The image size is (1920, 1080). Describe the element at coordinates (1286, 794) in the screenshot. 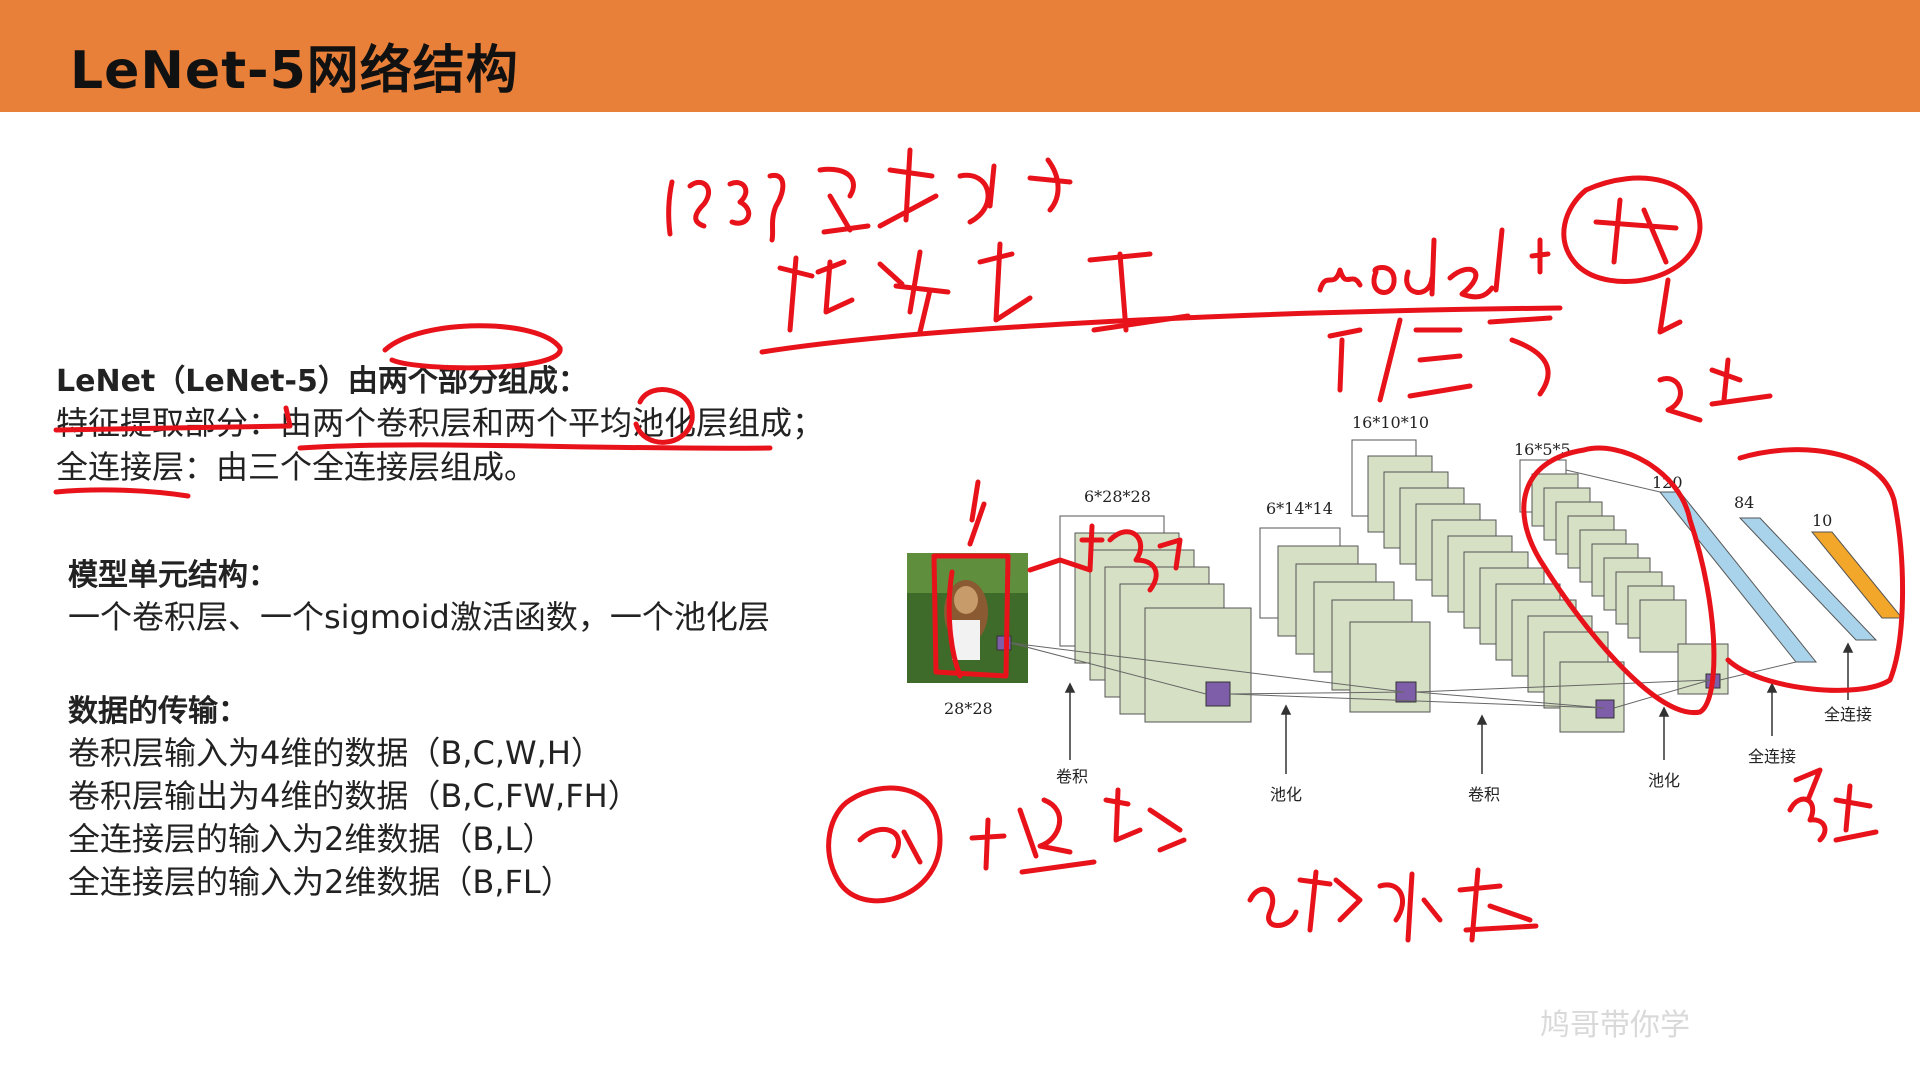

I see `pool1-label: 池化` at that location.